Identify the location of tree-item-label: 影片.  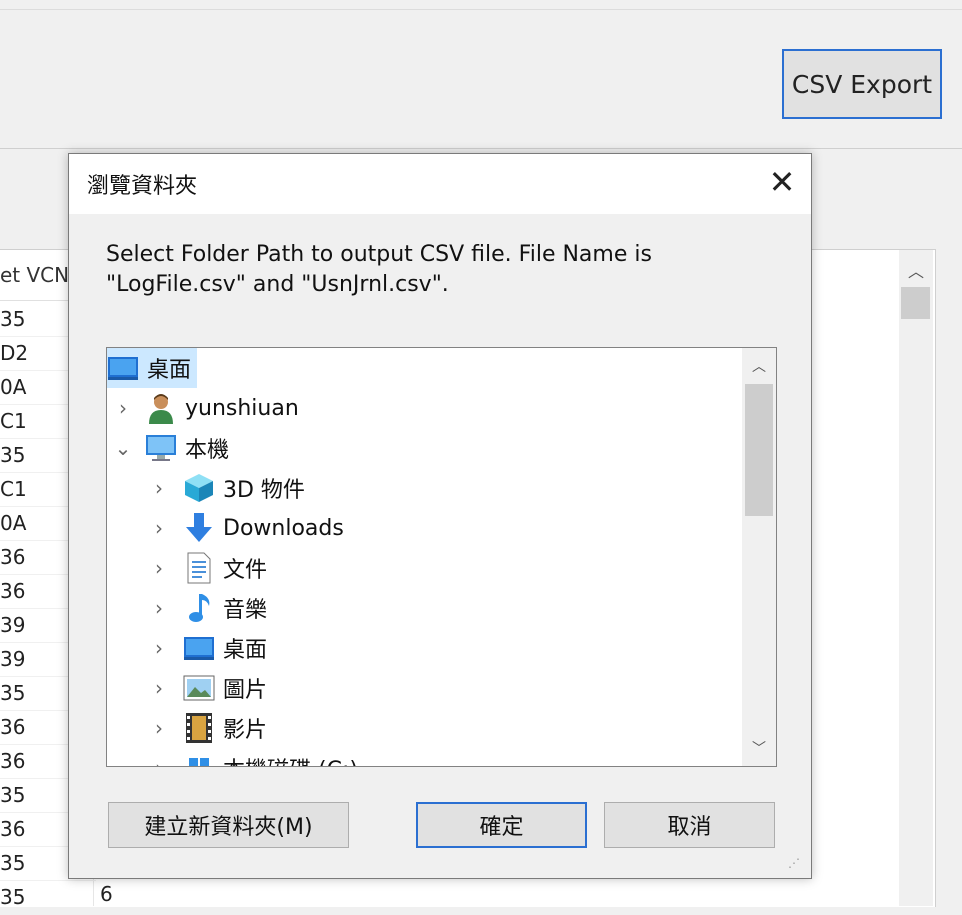
(245, 730).